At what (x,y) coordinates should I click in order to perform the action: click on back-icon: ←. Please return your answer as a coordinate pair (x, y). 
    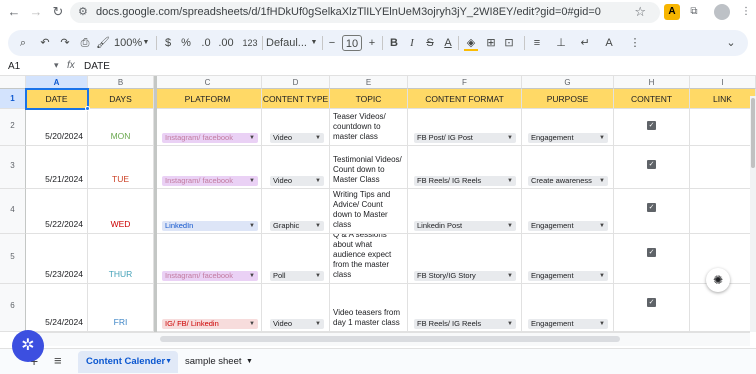
    Looking at the image, I should click on (14, 12).